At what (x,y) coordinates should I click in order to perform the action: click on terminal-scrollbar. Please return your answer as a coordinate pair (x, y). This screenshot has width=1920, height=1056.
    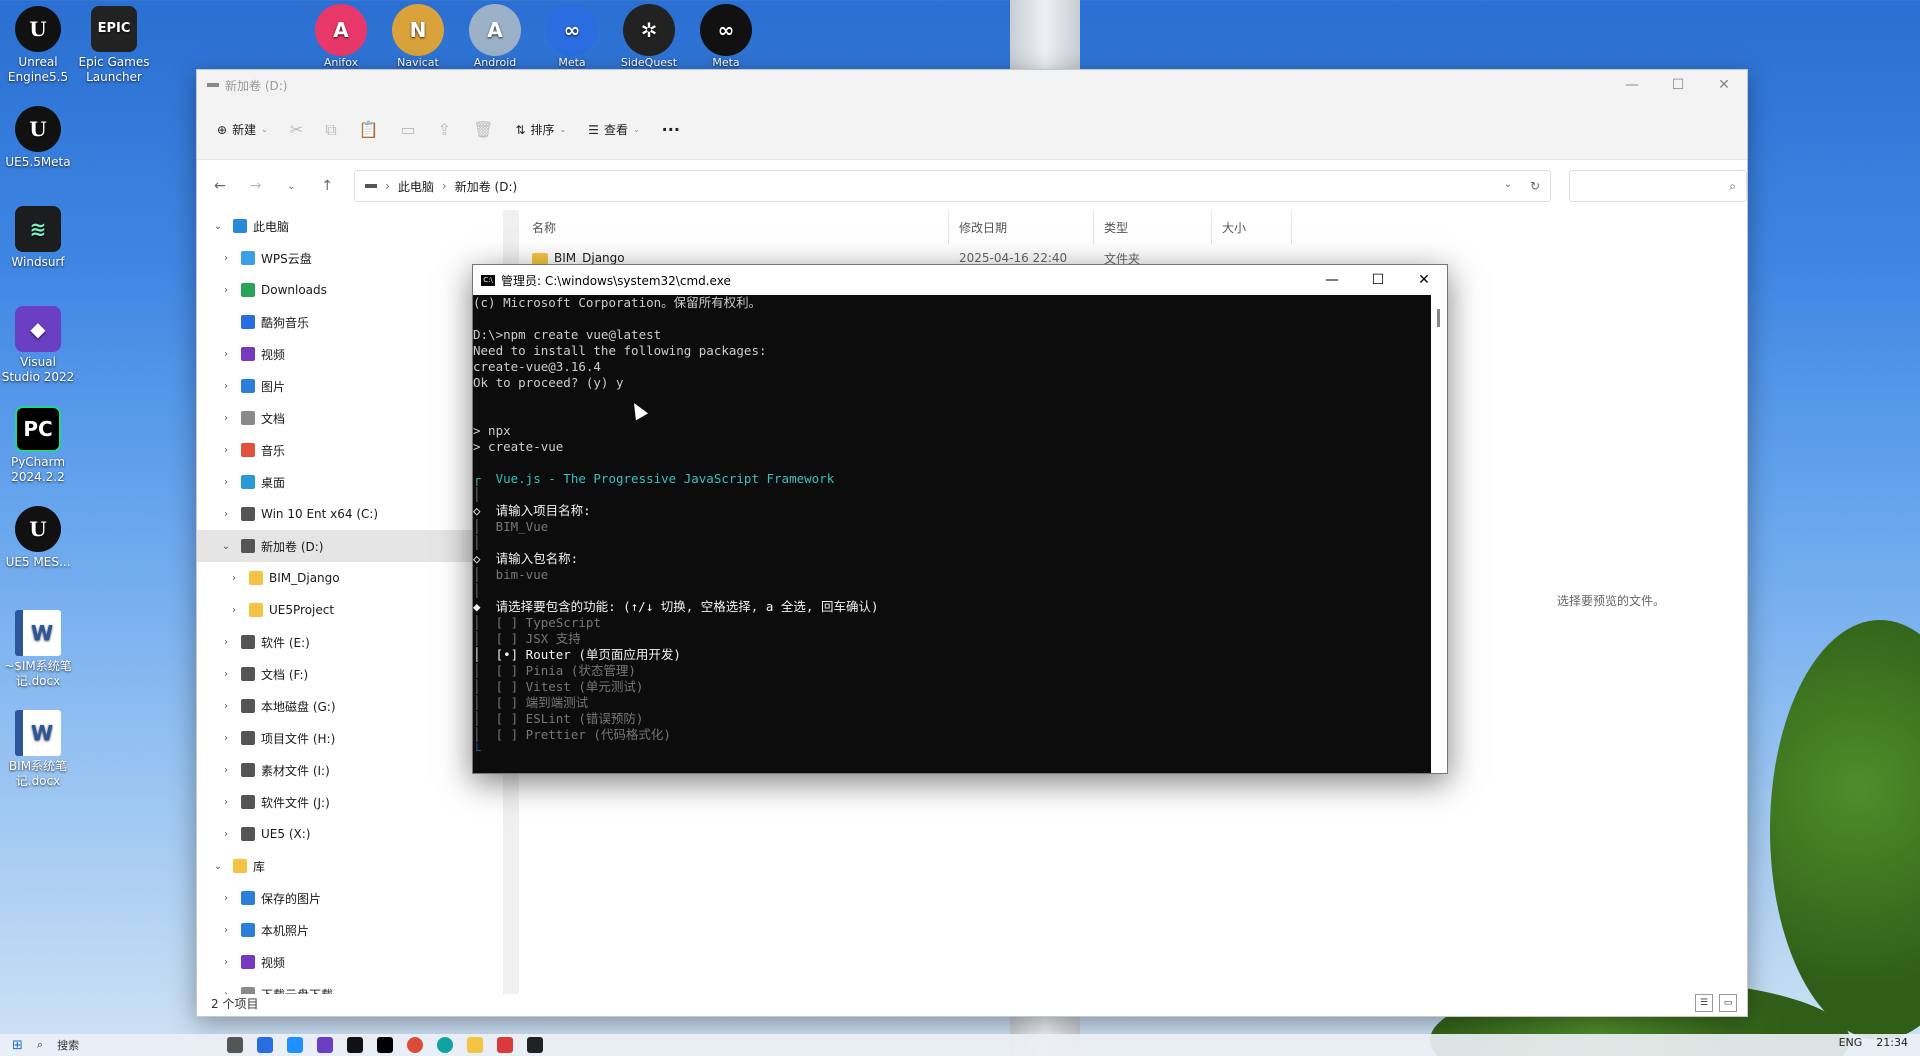
    Looking at the image, I should click on (1439, 534).